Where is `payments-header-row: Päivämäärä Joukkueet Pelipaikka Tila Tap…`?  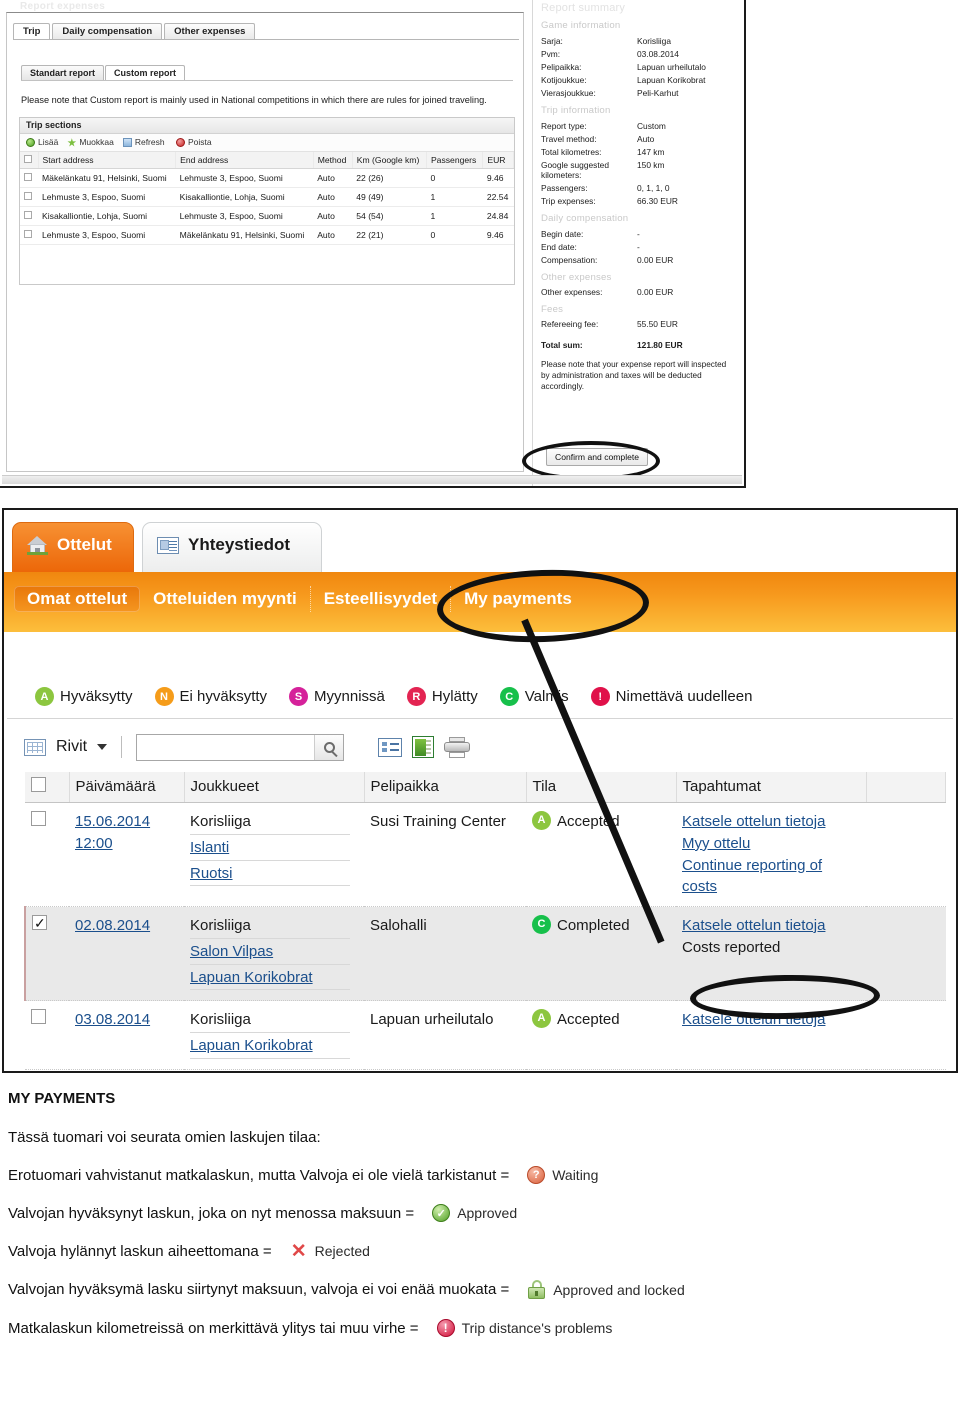
payments-header-row: Päivämäärä Joukkueet Pelipaikka Tila Tap… is located at coordinates (485, 787).